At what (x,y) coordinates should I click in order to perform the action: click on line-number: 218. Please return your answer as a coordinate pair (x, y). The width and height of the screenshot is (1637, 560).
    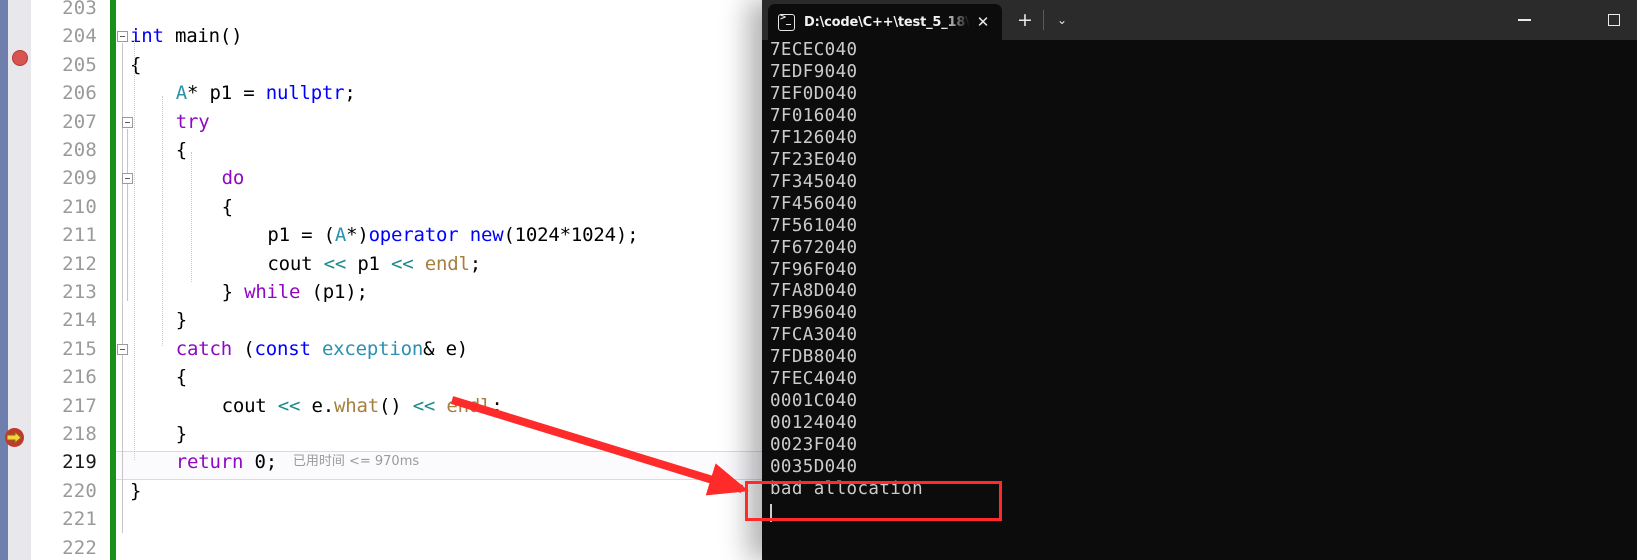
    Looking at the image, I should click on (79, 434).